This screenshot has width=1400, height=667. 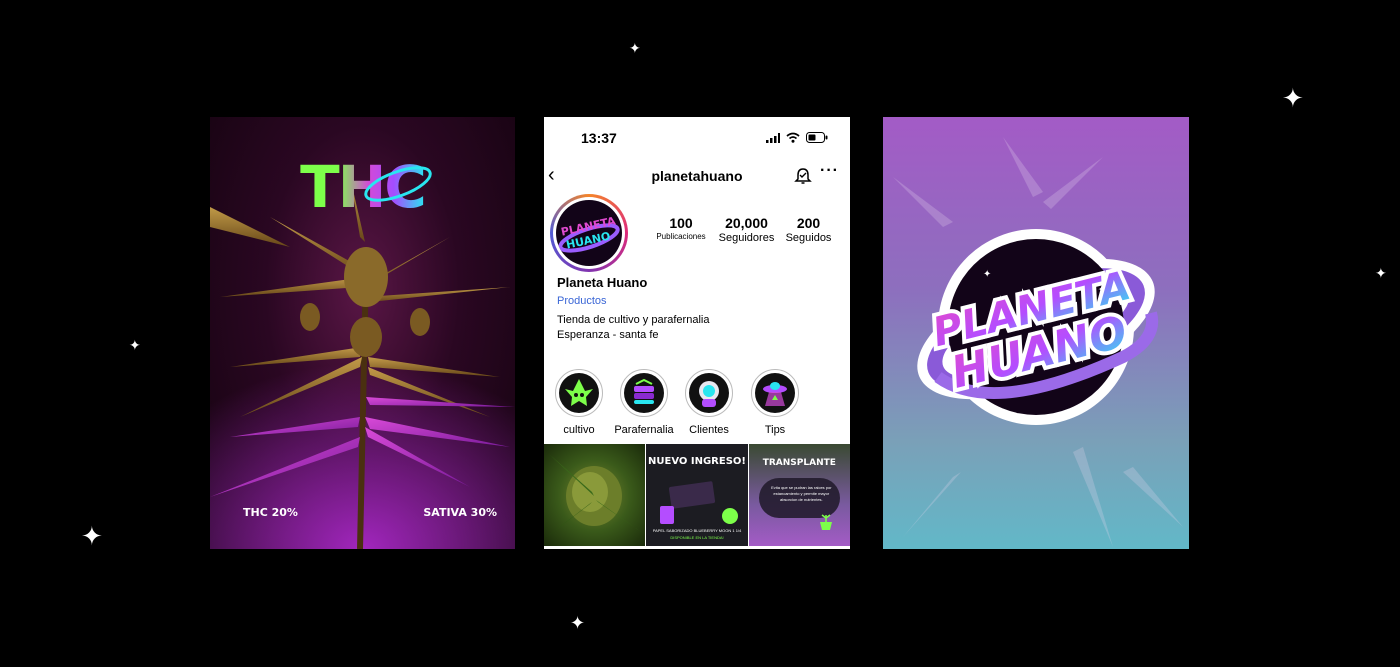 What do you see at coordinates (633, 320) in the screenshot?
I see `bio-line: Tienda de cultivo y parafernalia` at bounding box center [633, 320].